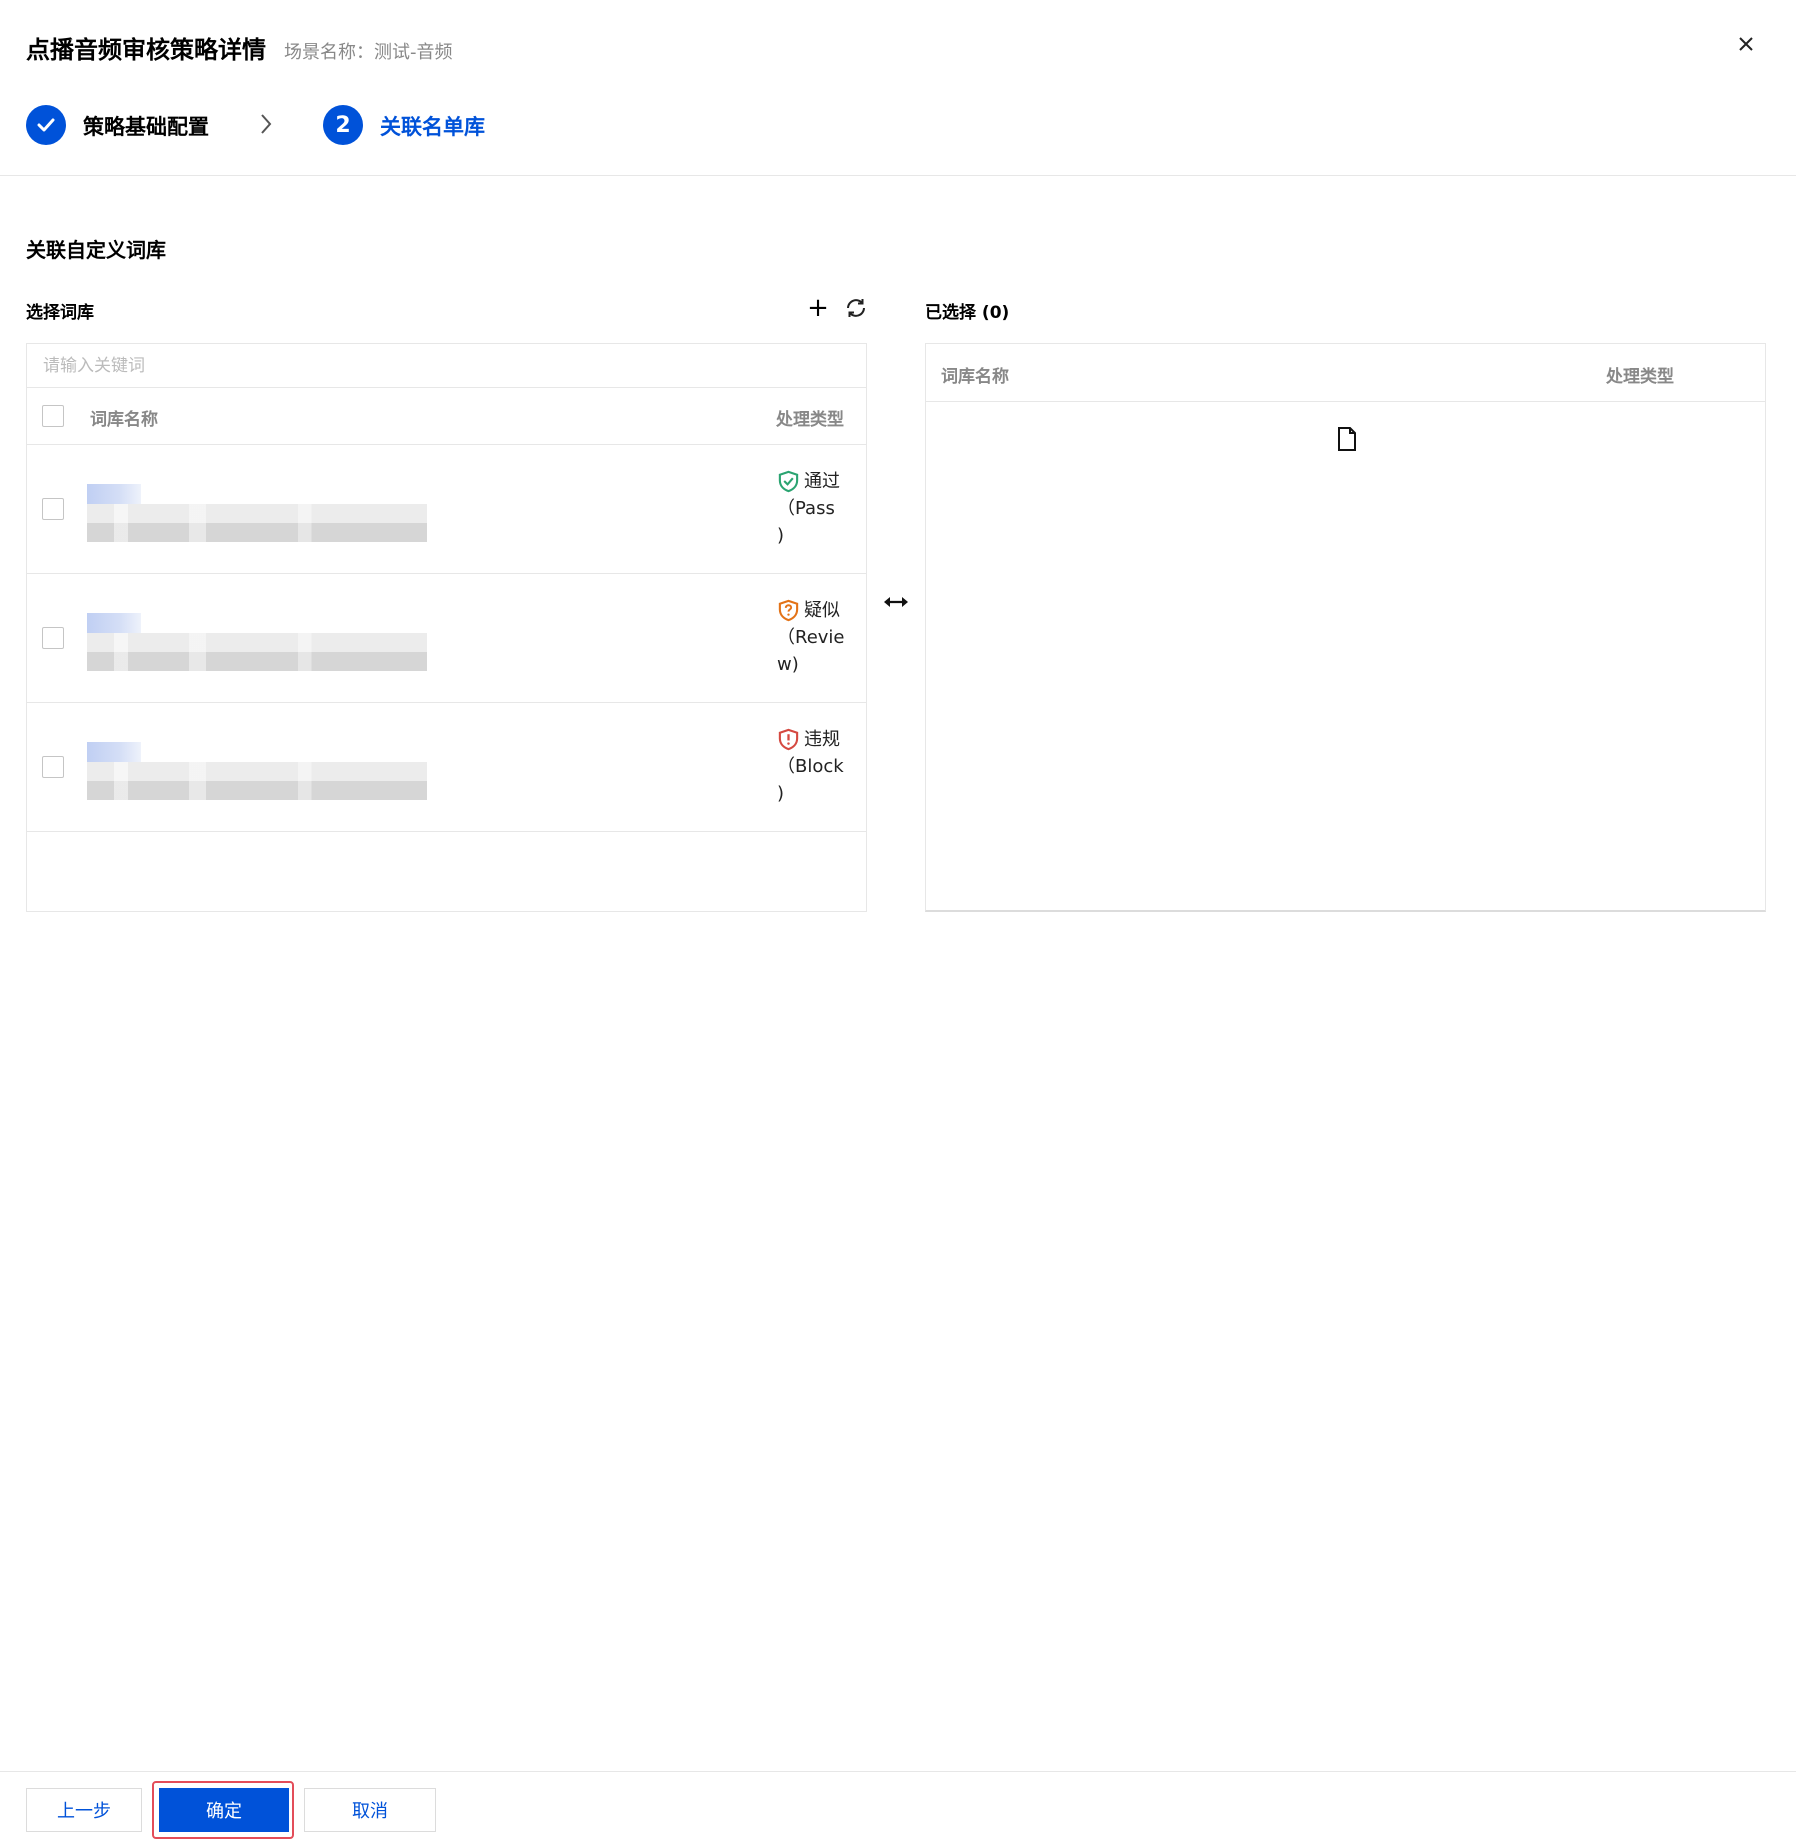 Image resolution: width=1796 pixels, height=1847 pixels. What do you see at coordinates (446, 767) in the screenshot?
I see `table-row: 违规 （Block )` at bounding box center [446, 767].